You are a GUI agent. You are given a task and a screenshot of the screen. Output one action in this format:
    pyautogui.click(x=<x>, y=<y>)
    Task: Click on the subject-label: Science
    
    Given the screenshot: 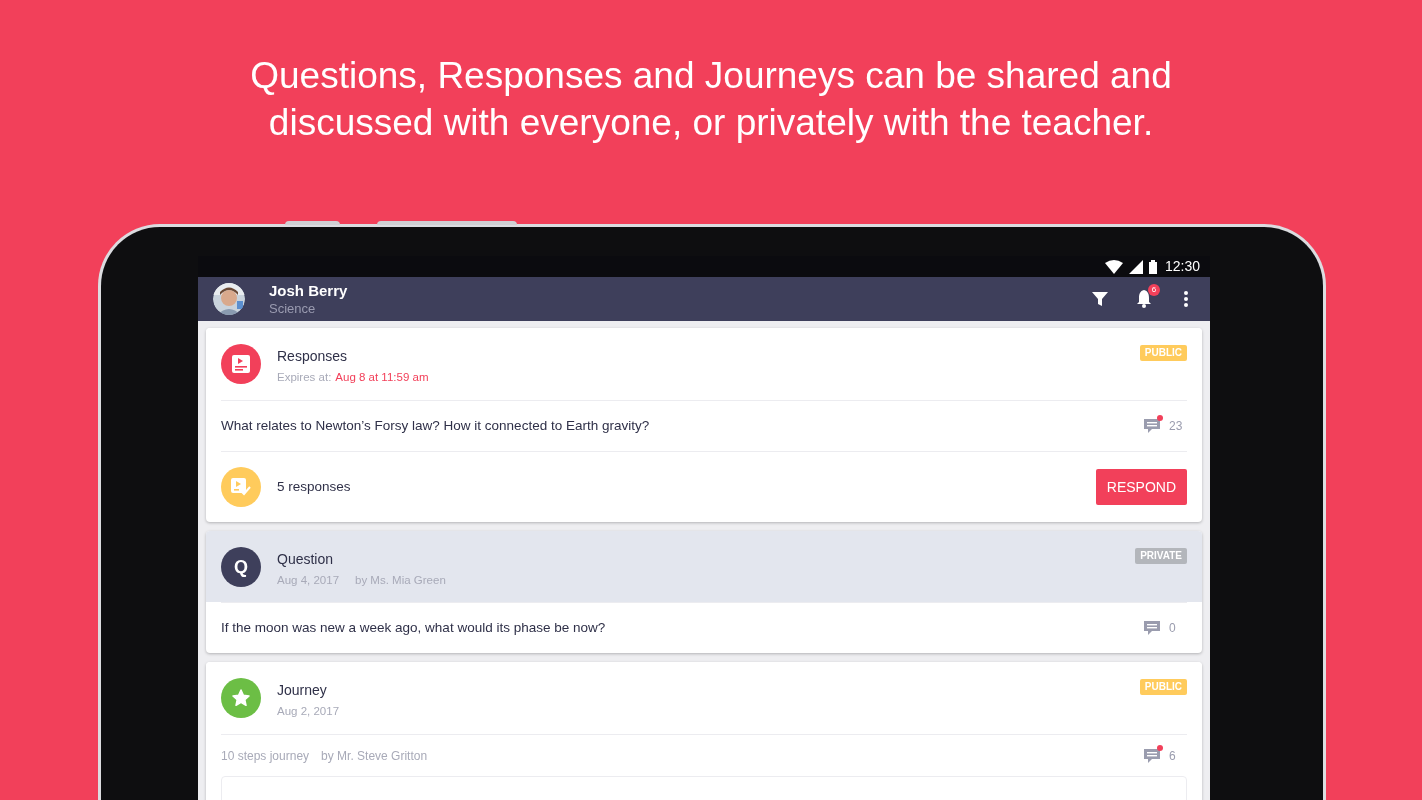 What is the action you would take?
    pyautogui.click(x=293, y=308)
    